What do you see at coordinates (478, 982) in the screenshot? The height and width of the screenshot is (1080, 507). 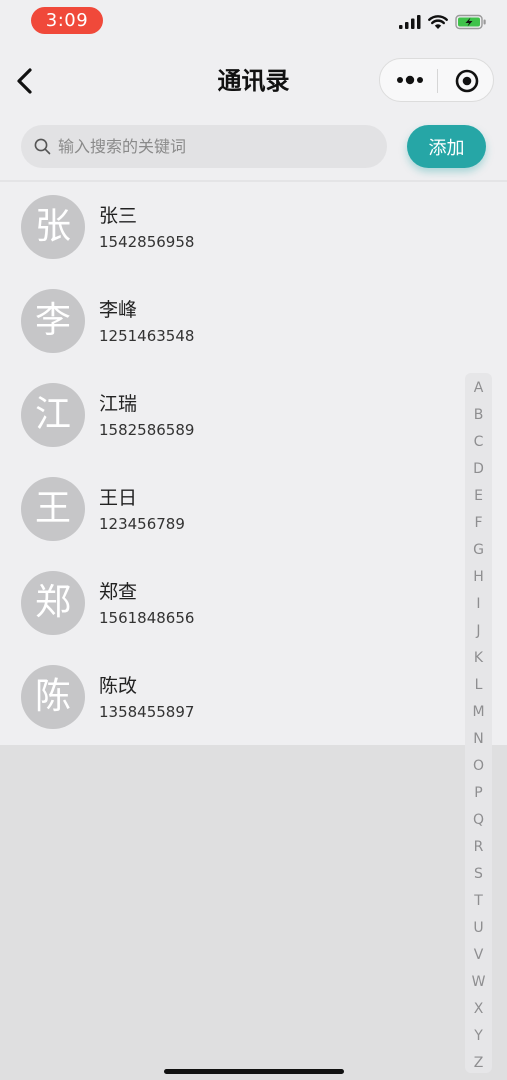 I see `alphabet-index-letter: W` at bounding box center [478, 982].